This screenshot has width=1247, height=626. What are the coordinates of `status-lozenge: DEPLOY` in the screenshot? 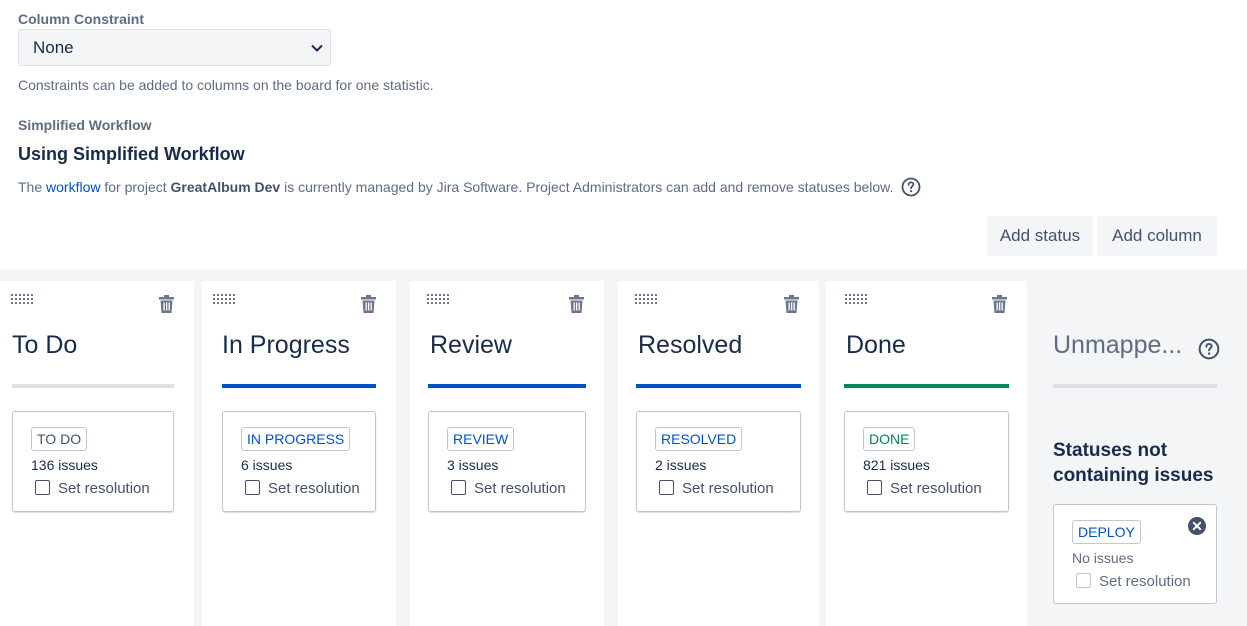 It's located at (1106, 532).